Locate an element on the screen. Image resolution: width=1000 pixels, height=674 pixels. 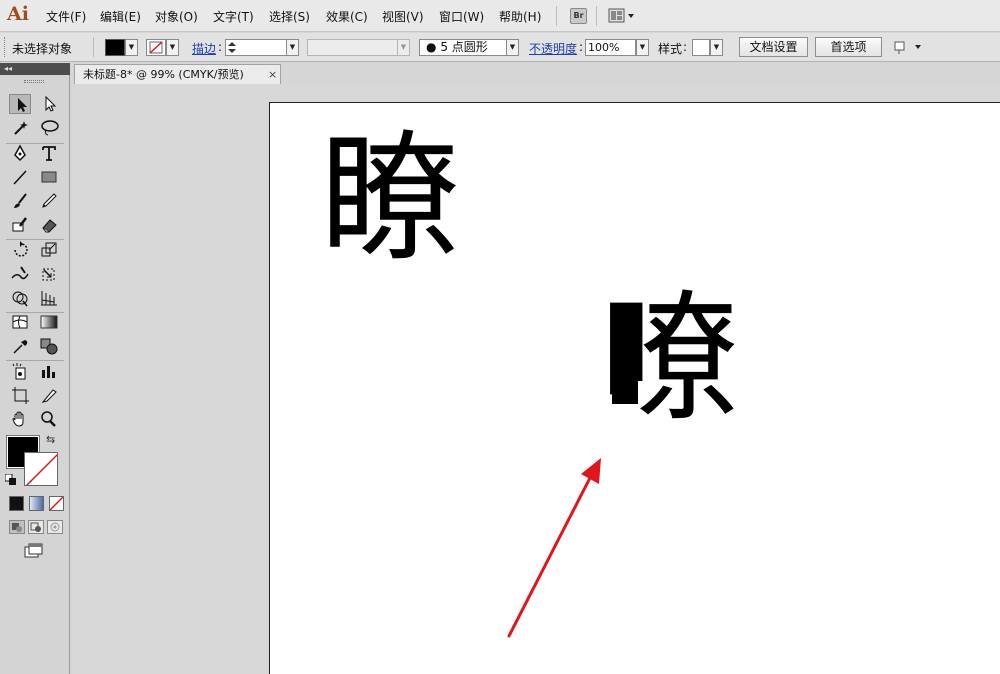
draw-normal-button is located at coordinates (17, 527).